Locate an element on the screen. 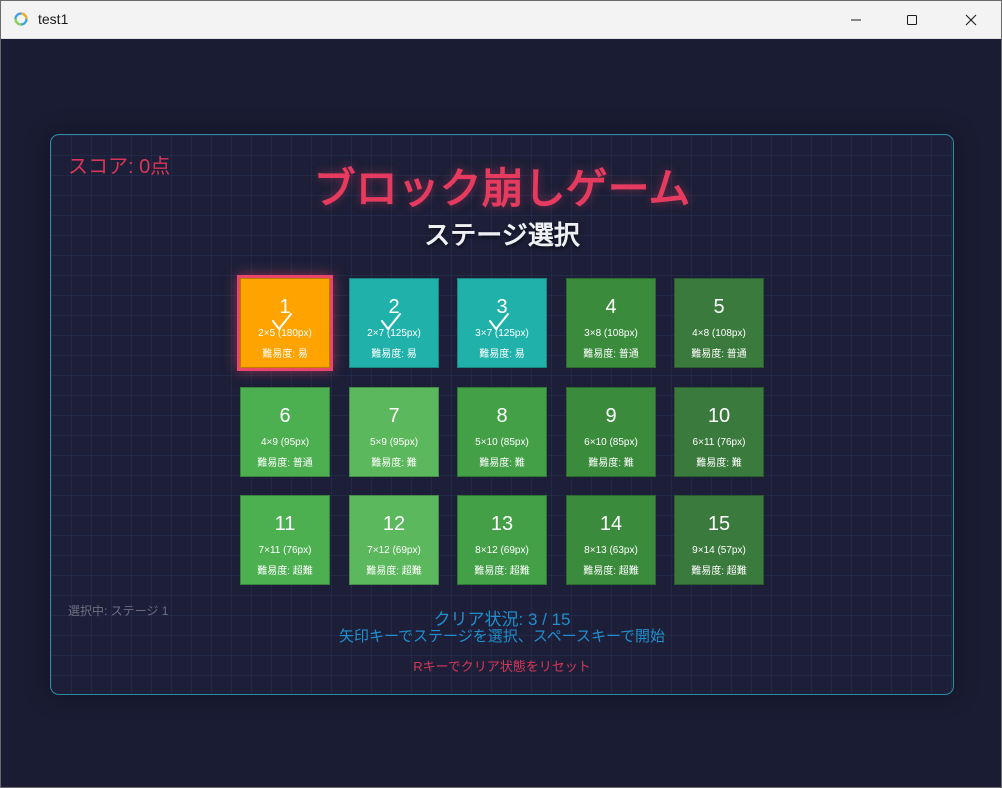 Image resolution: width=1002 pixels, height=788 pixels. stage-number: 13 is located at coordinates (502, 524).